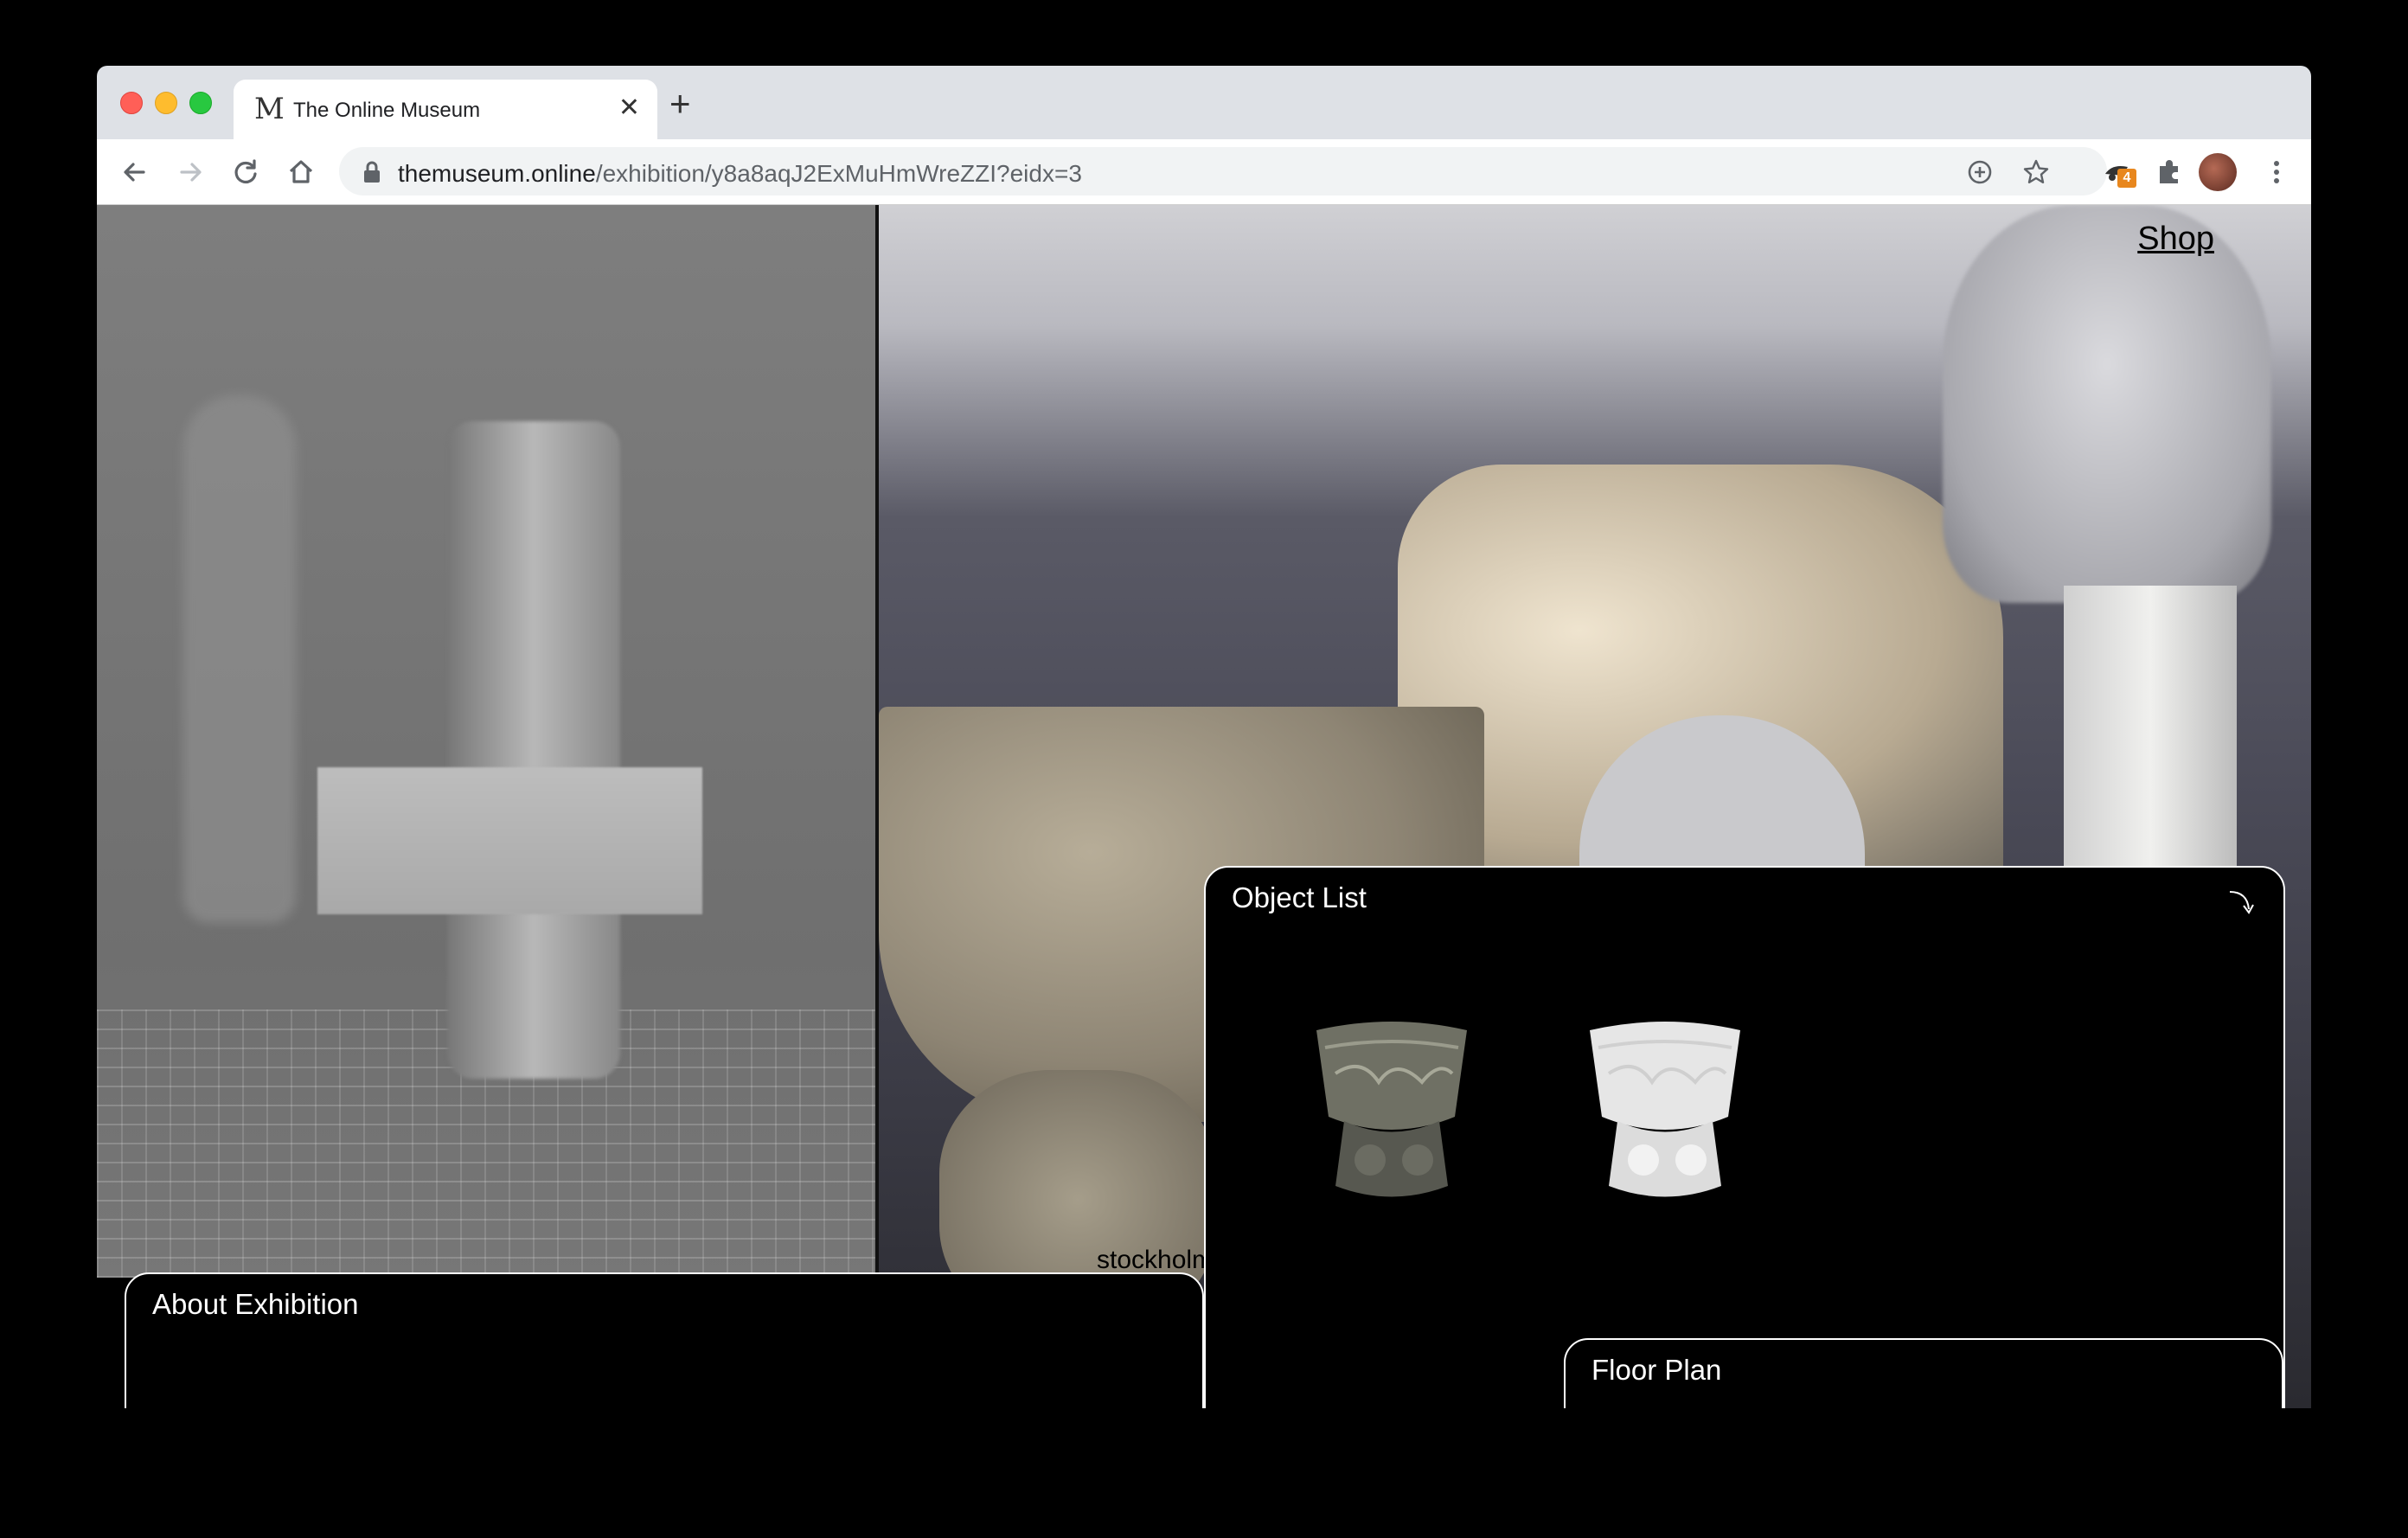 Image resolution: width=2408 pixels, height=1538 pixels. Describe the element at coordinates (2175, 240) in the screenshot. I see `shop-link: Shop` at that location.